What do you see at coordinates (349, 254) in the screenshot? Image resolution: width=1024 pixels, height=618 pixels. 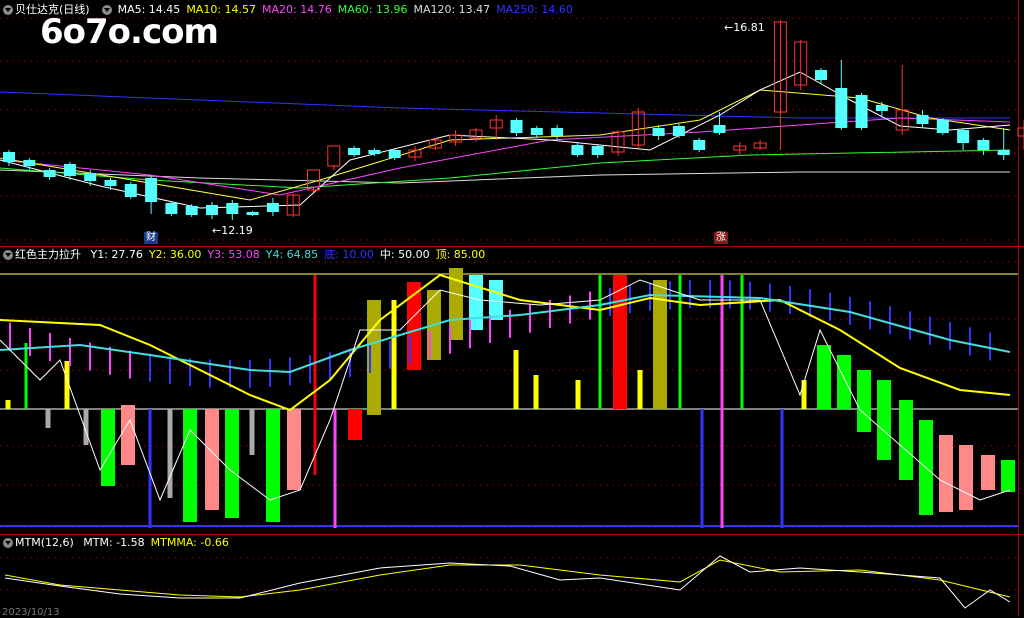 I see `indicator-legend-item-4: 底: 10.00` at bounding box center [349, 254].